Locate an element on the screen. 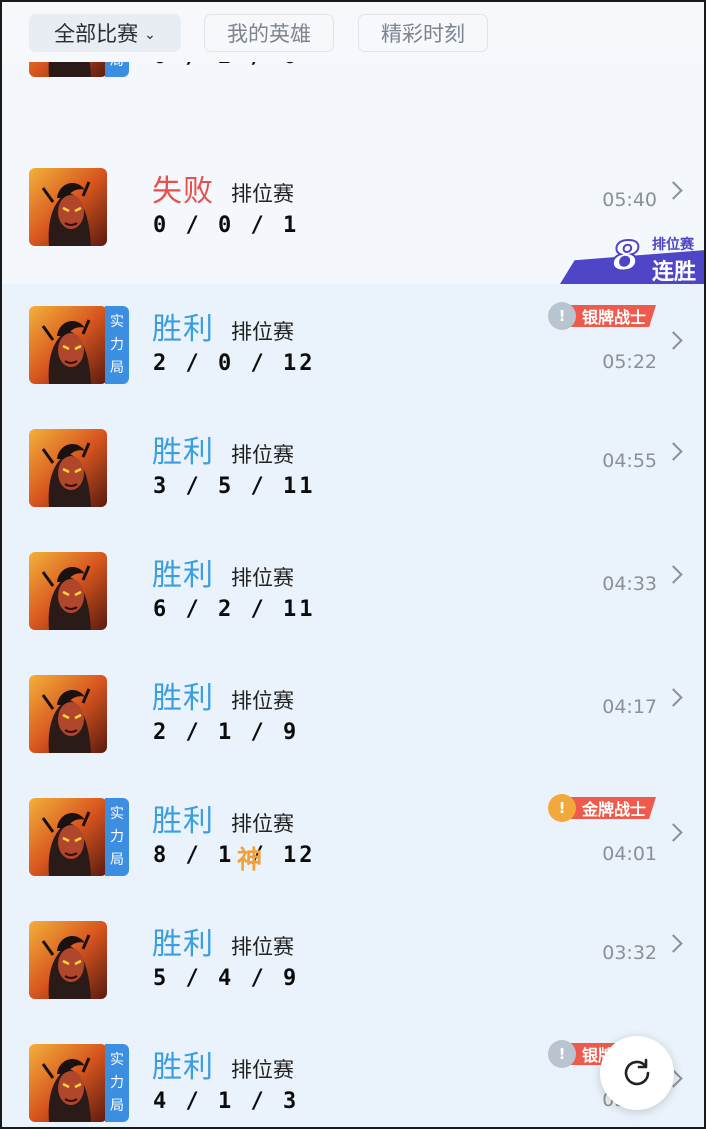 This screenshot has width=706, height=1129. match-time: 04:55 is located at coordinates (629, 461).